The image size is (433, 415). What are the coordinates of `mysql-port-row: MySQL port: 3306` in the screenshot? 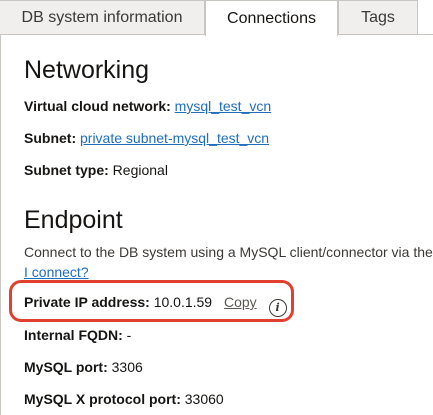 It's located at (83, 367).